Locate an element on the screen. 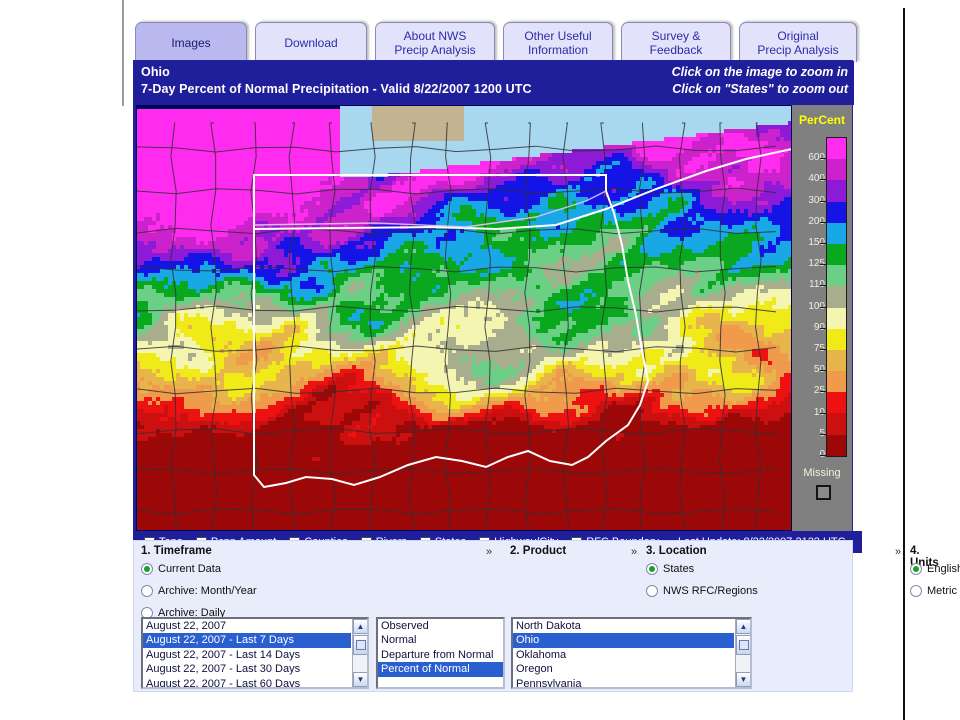 The width and height of the screenshot is (960, 720). legend-title: PerCent is located at coordinates (821, 120).